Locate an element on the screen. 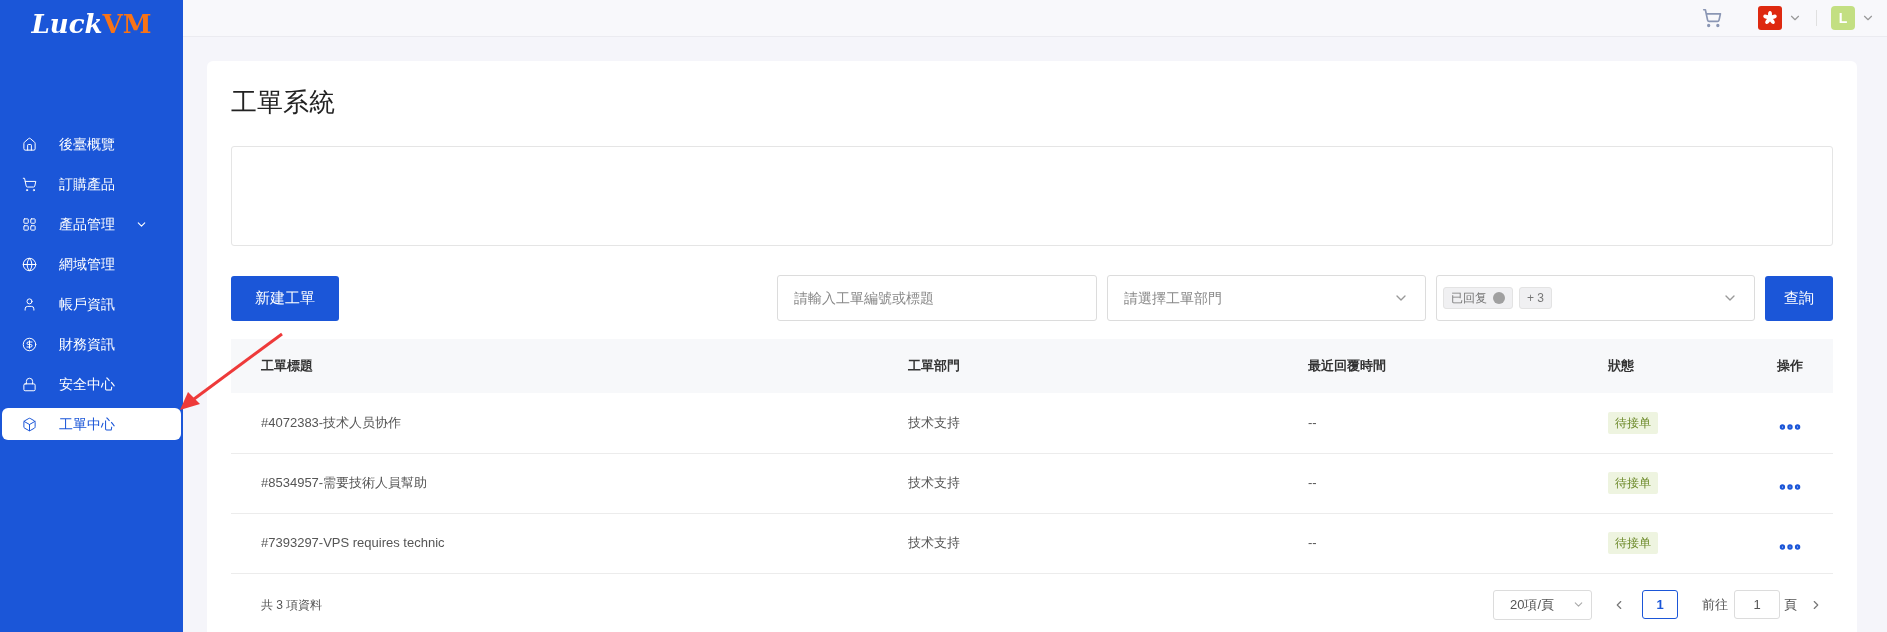 This screenshot has height=632, width=1887. sidebar-item: 財務資訊 is located at coordinates (91, 344).